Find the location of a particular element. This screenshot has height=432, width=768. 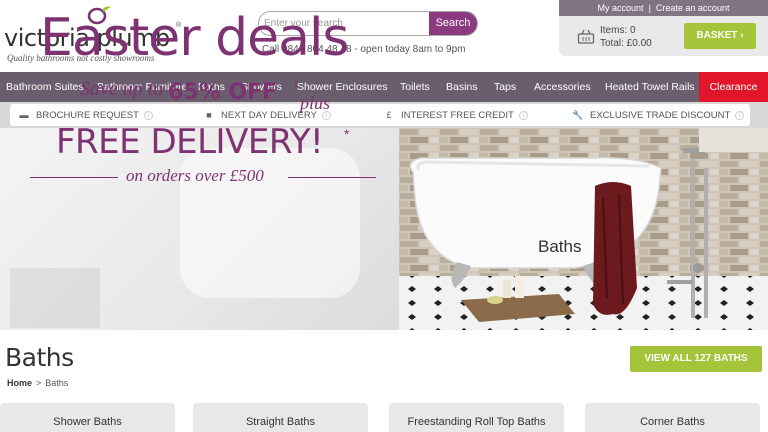

hero-image-label: Baths is located at coordinates (560, 246).